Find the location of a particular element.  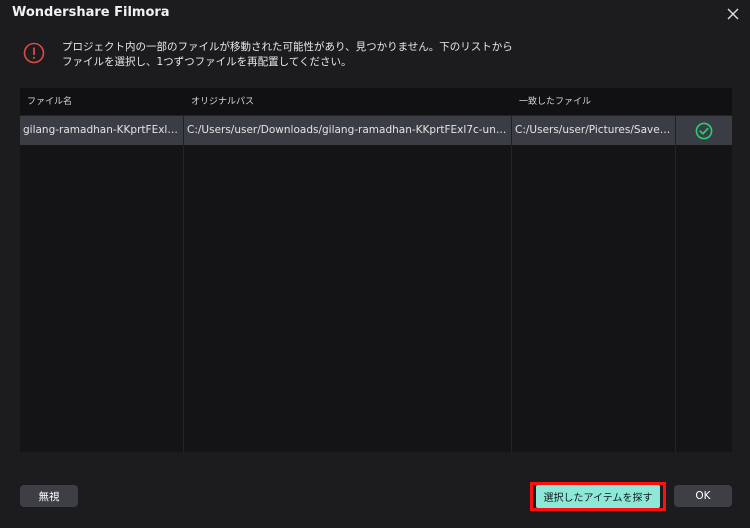

find-selected-items-button: 選択したアイテムを探す is located at coordinates (598, 496).